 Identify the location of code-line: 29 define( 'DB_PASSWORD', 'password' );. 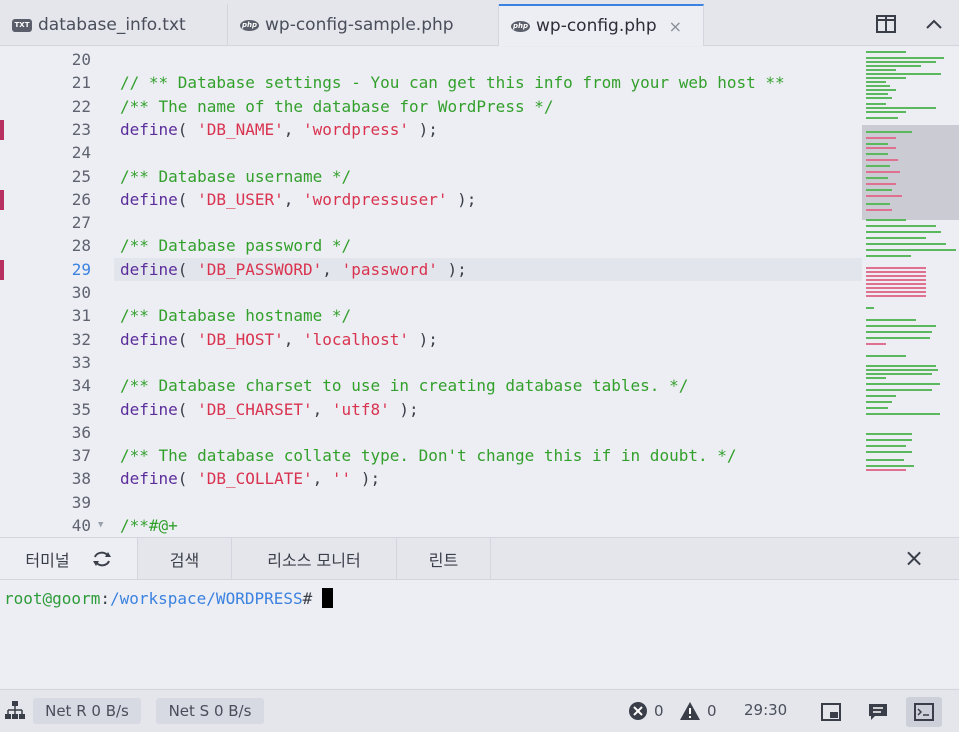
(431, 269).